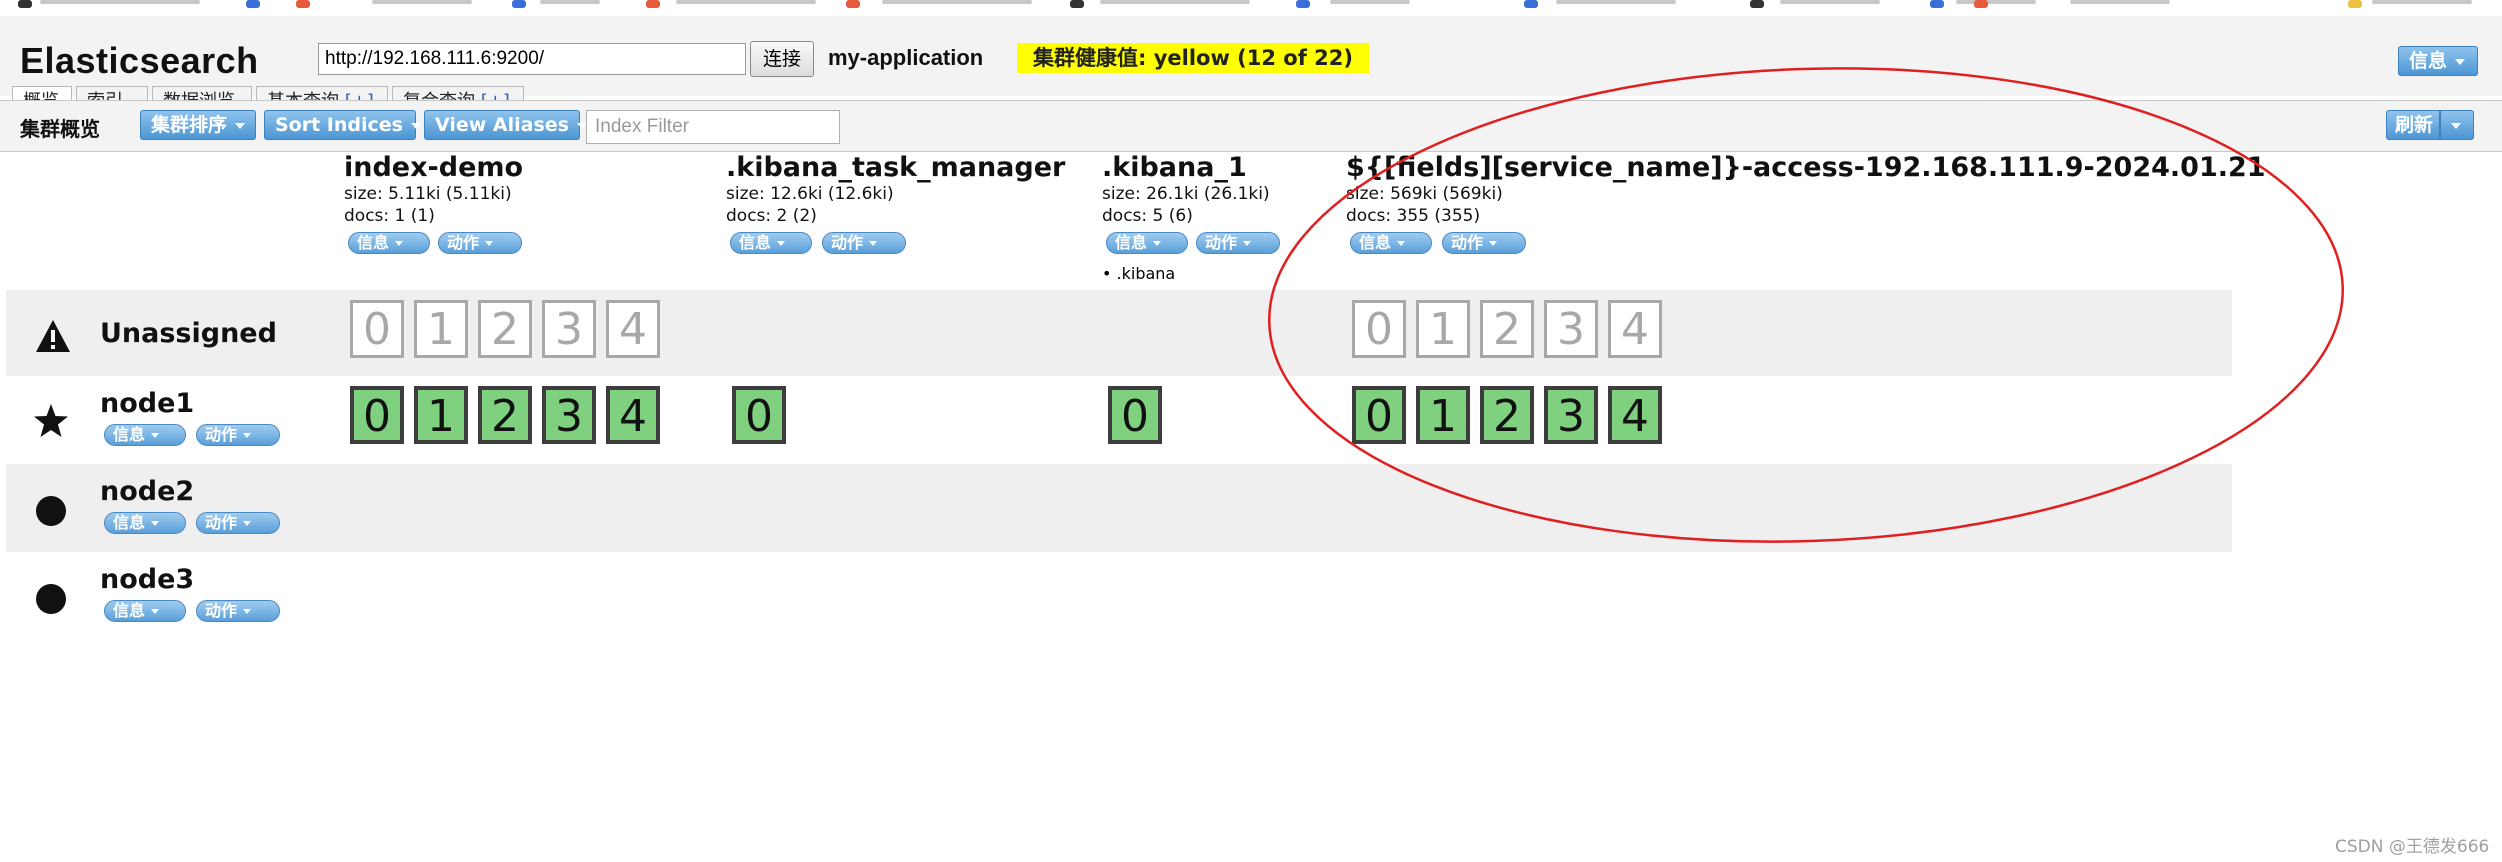 This screenshot has width=2502, height=862. Describe the element at coordinates (1146, 273) in the screenshot. I see `alias-name: .kibana` at that location.